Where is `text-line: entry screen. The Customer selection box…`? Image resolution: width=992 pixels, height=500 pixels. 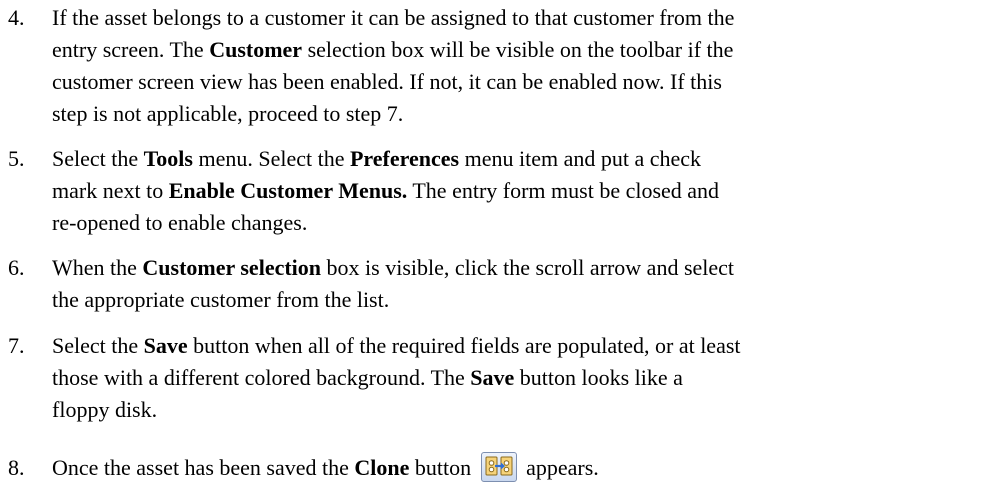
text-line: entry screen. The Customer selection box… is located at coordinates (515, 50).